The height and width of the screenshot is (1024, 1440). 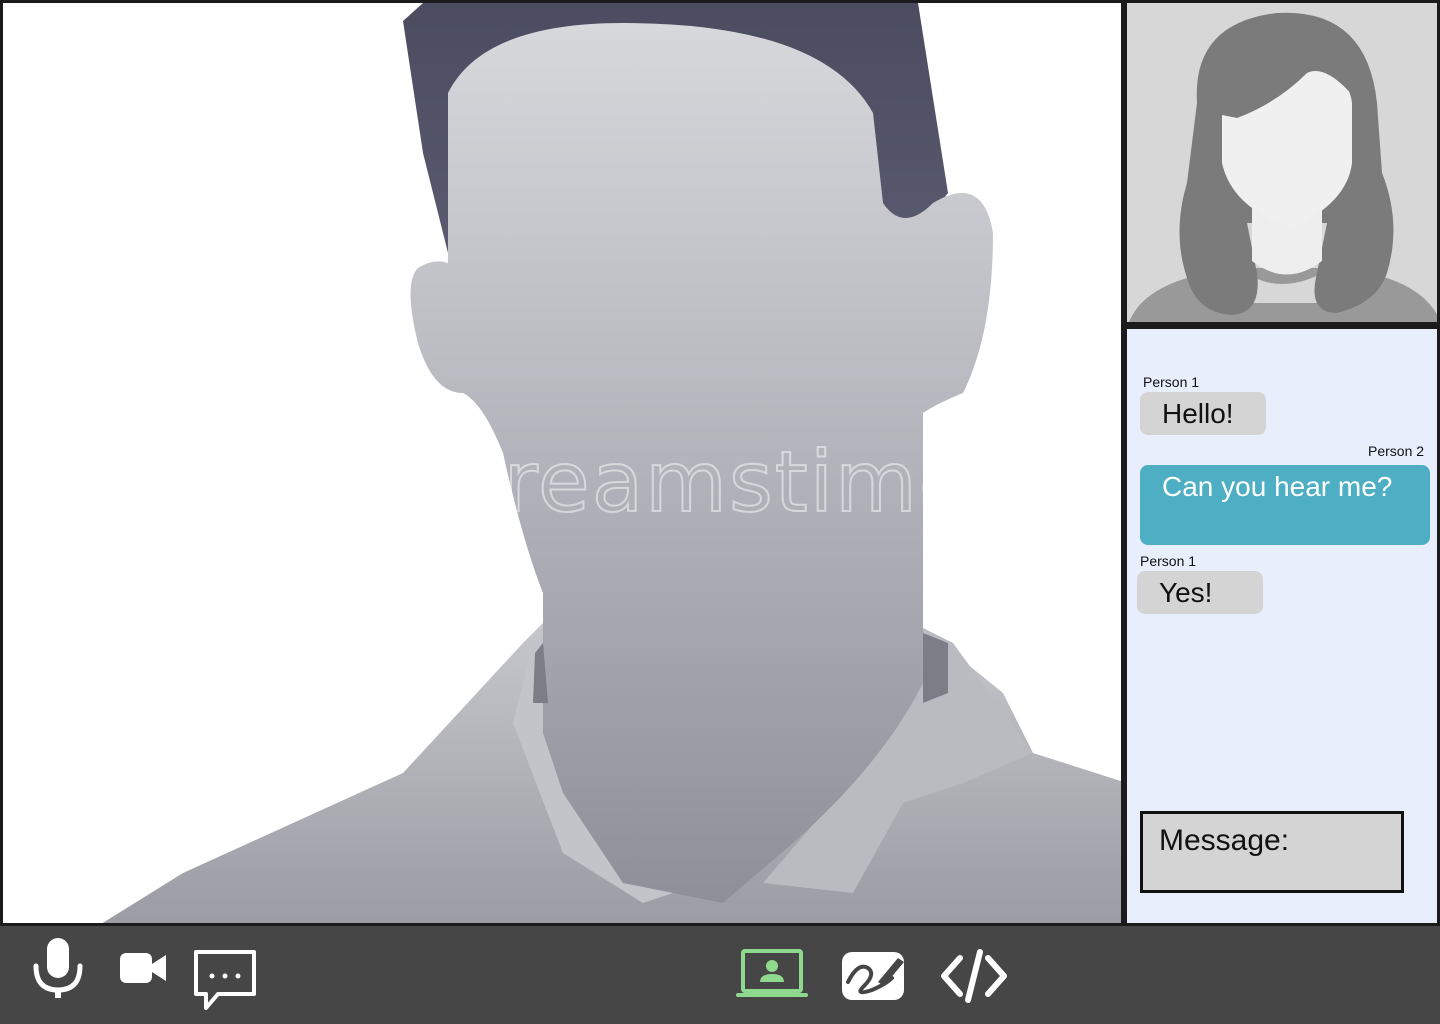 What do you see at coordinates (710, 482) in the screenshot?
I see `watermark-text: dreamstime` at bounding box center [710, 482].